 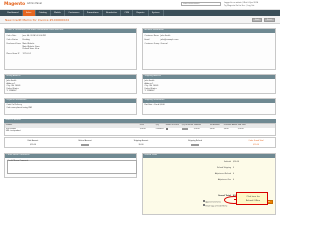 I want to click on tax-cell: $0.00, so click(x=212, y=128).